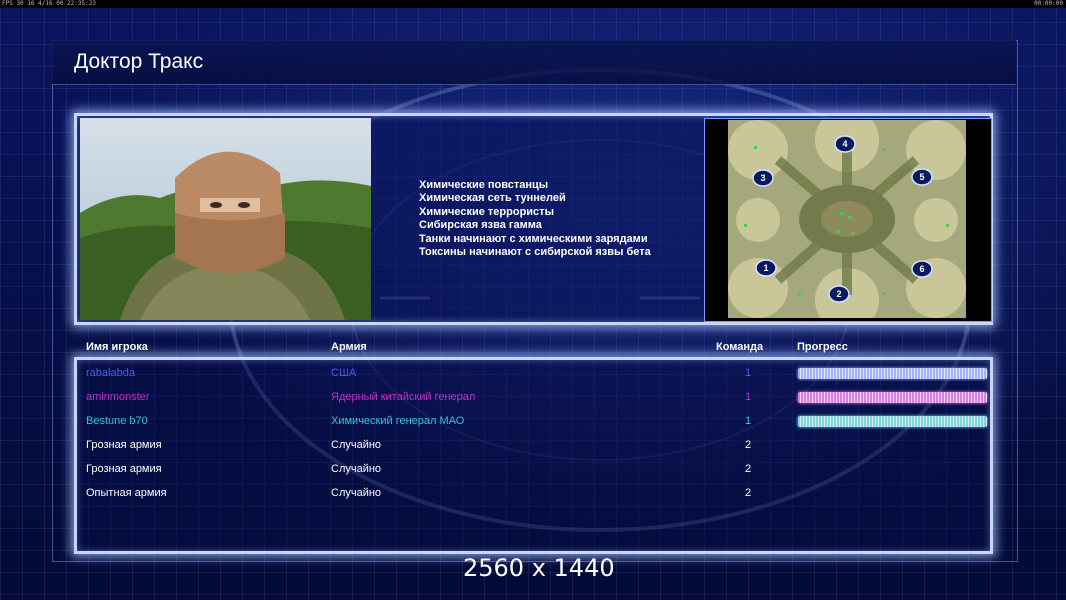 Image resolution: width=1066 pixels, height=600 pixels. What do you see at coordinates (13, 3) in the screenshot?
I see `fps-label: FPS 30` at bounding box center [13, 3].